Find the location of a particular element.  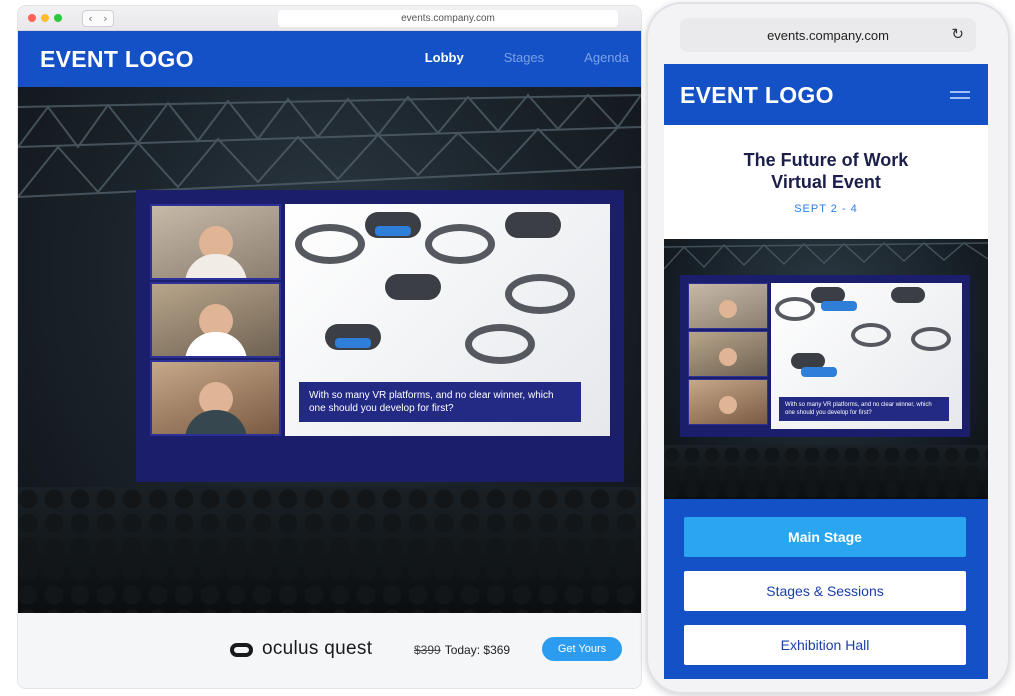

get-yours-button: Get Yours is located at coordinates (582, 649).